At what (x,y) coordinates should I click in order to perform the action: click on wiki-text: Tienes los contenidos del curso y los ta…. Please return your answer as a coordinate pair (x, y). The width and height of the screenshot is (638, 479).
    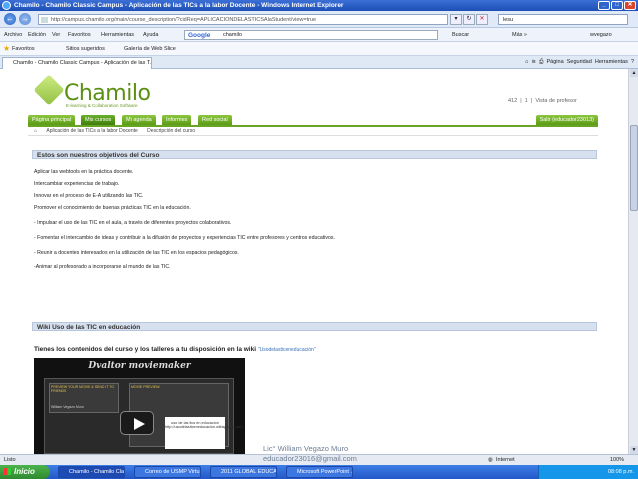
    Looking at the image, I should click on (175, 349).